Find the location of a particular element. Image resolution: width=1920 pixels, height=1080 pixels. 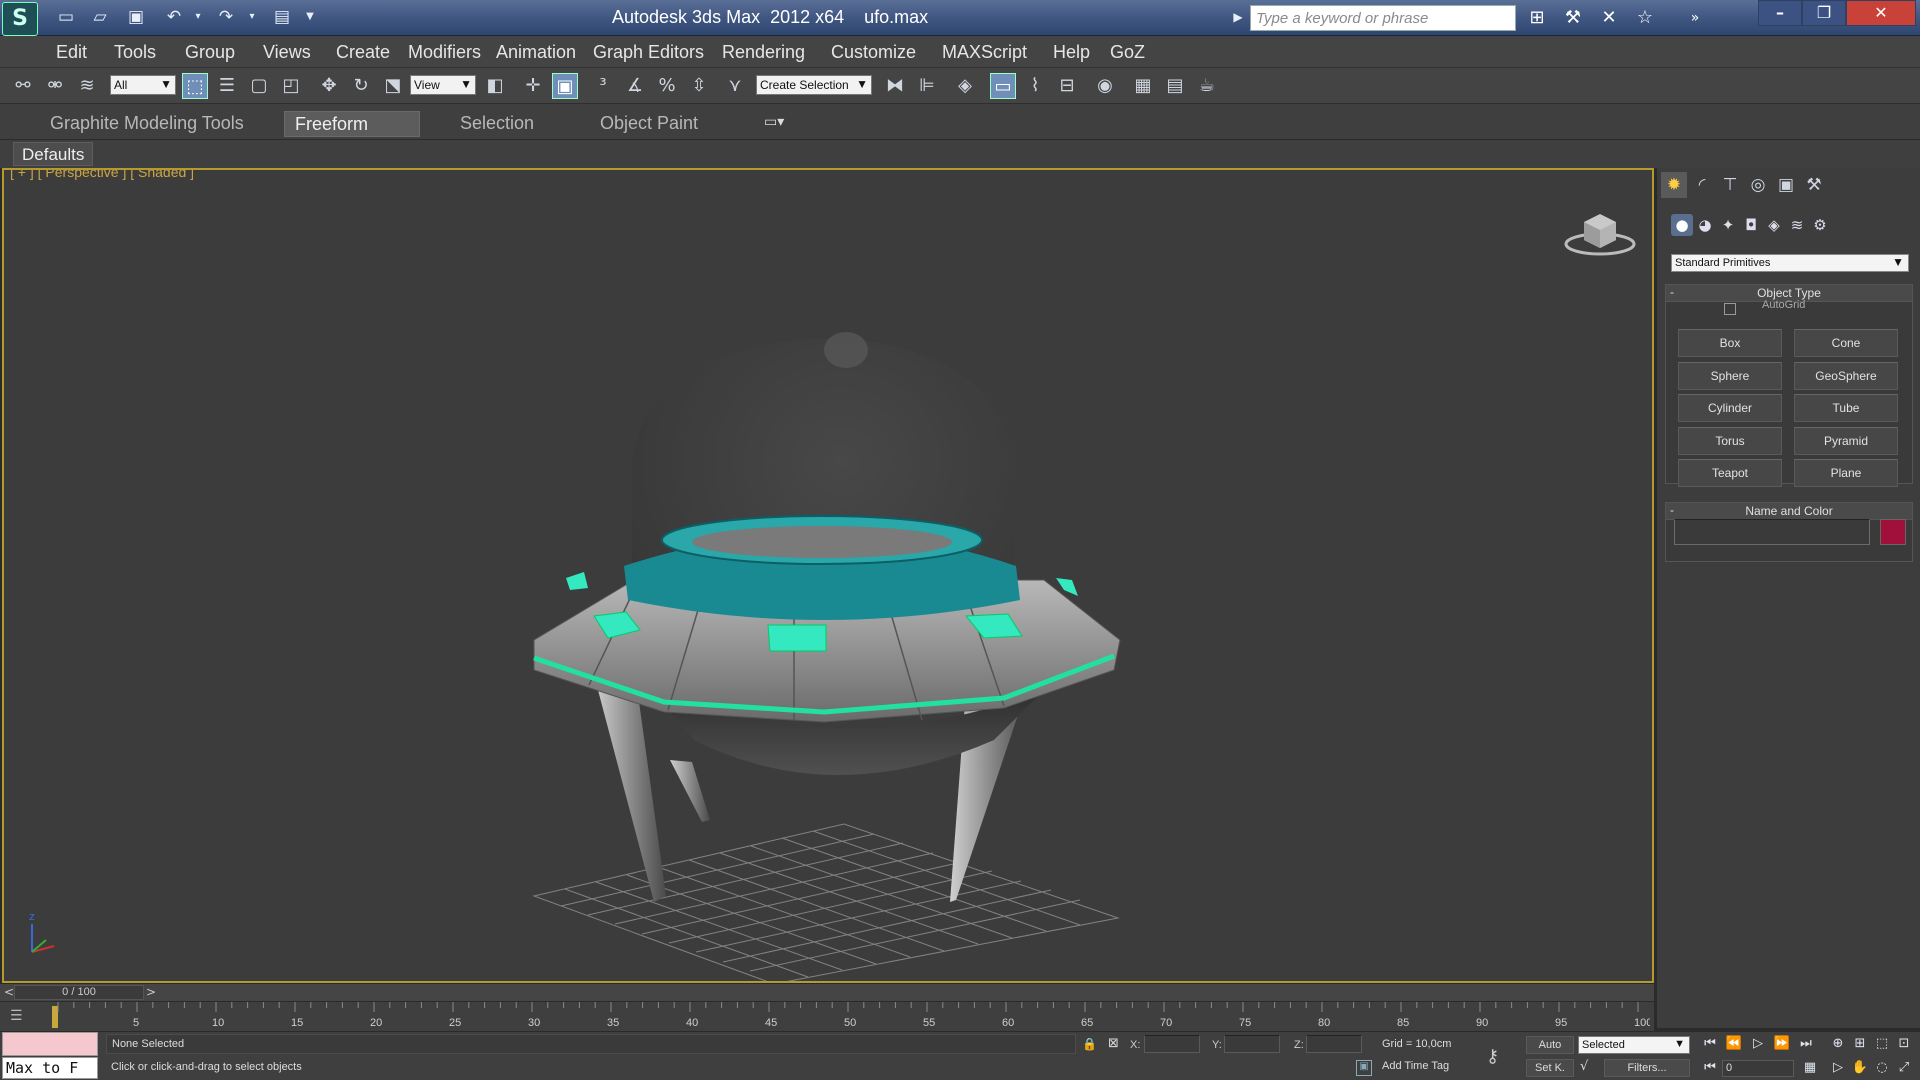

object-name-field is located at coordinates (1772, 532).